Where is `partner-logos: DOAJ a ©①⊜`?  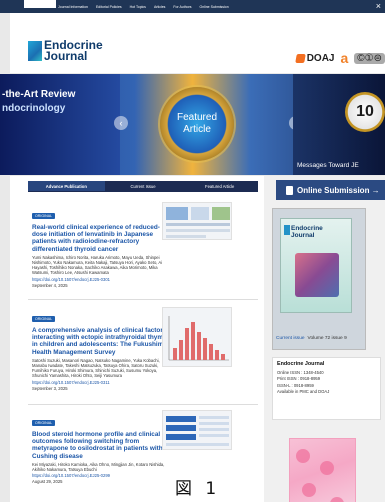
partner-logos: DOAJ a ©①⊜ is located at coordinates (339, 58).